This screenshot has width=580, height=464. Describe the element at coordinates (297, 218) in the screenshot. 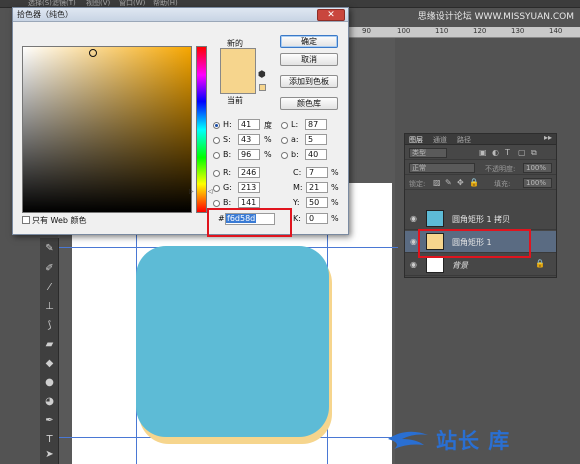

I see `black-label: K:` at that location.